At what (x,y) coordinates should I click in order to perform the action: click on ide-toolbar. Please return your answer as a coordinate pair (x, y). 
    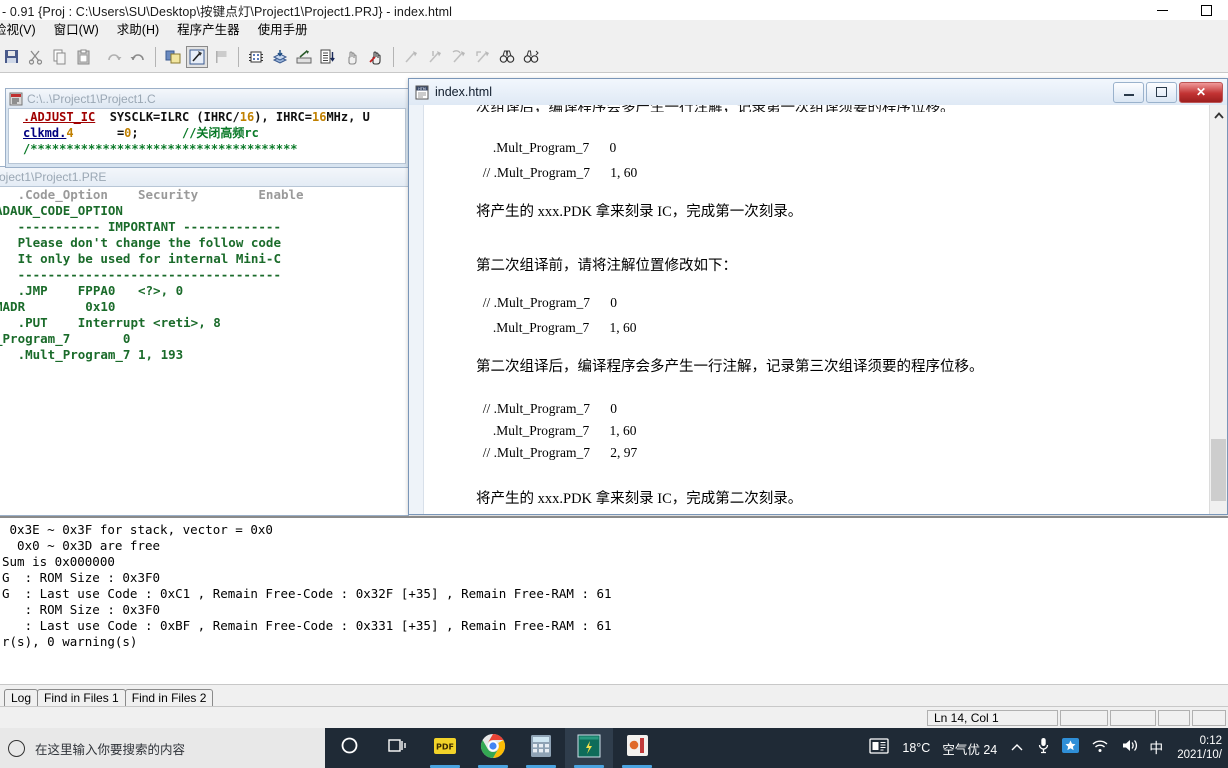
    Looking at the image, I should click on (614, 57).